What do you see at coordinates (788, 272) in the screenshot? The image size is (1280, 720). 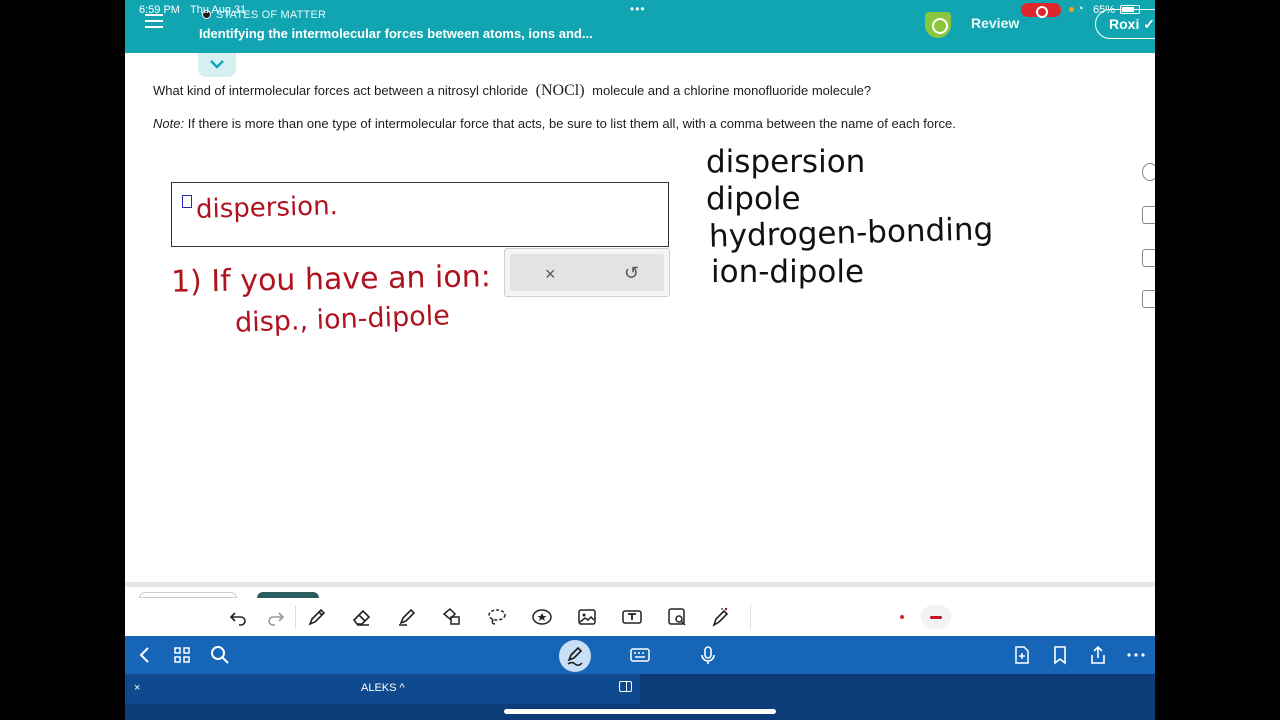 I see `handwritten-force-4: ion-dipole` at bounding box center [788, 272].